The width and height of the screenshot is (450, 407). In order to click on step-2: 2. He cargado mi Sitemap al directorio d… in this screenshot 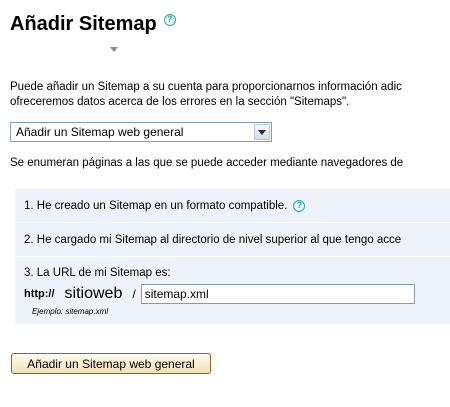, I will do `click(232, 240)`.